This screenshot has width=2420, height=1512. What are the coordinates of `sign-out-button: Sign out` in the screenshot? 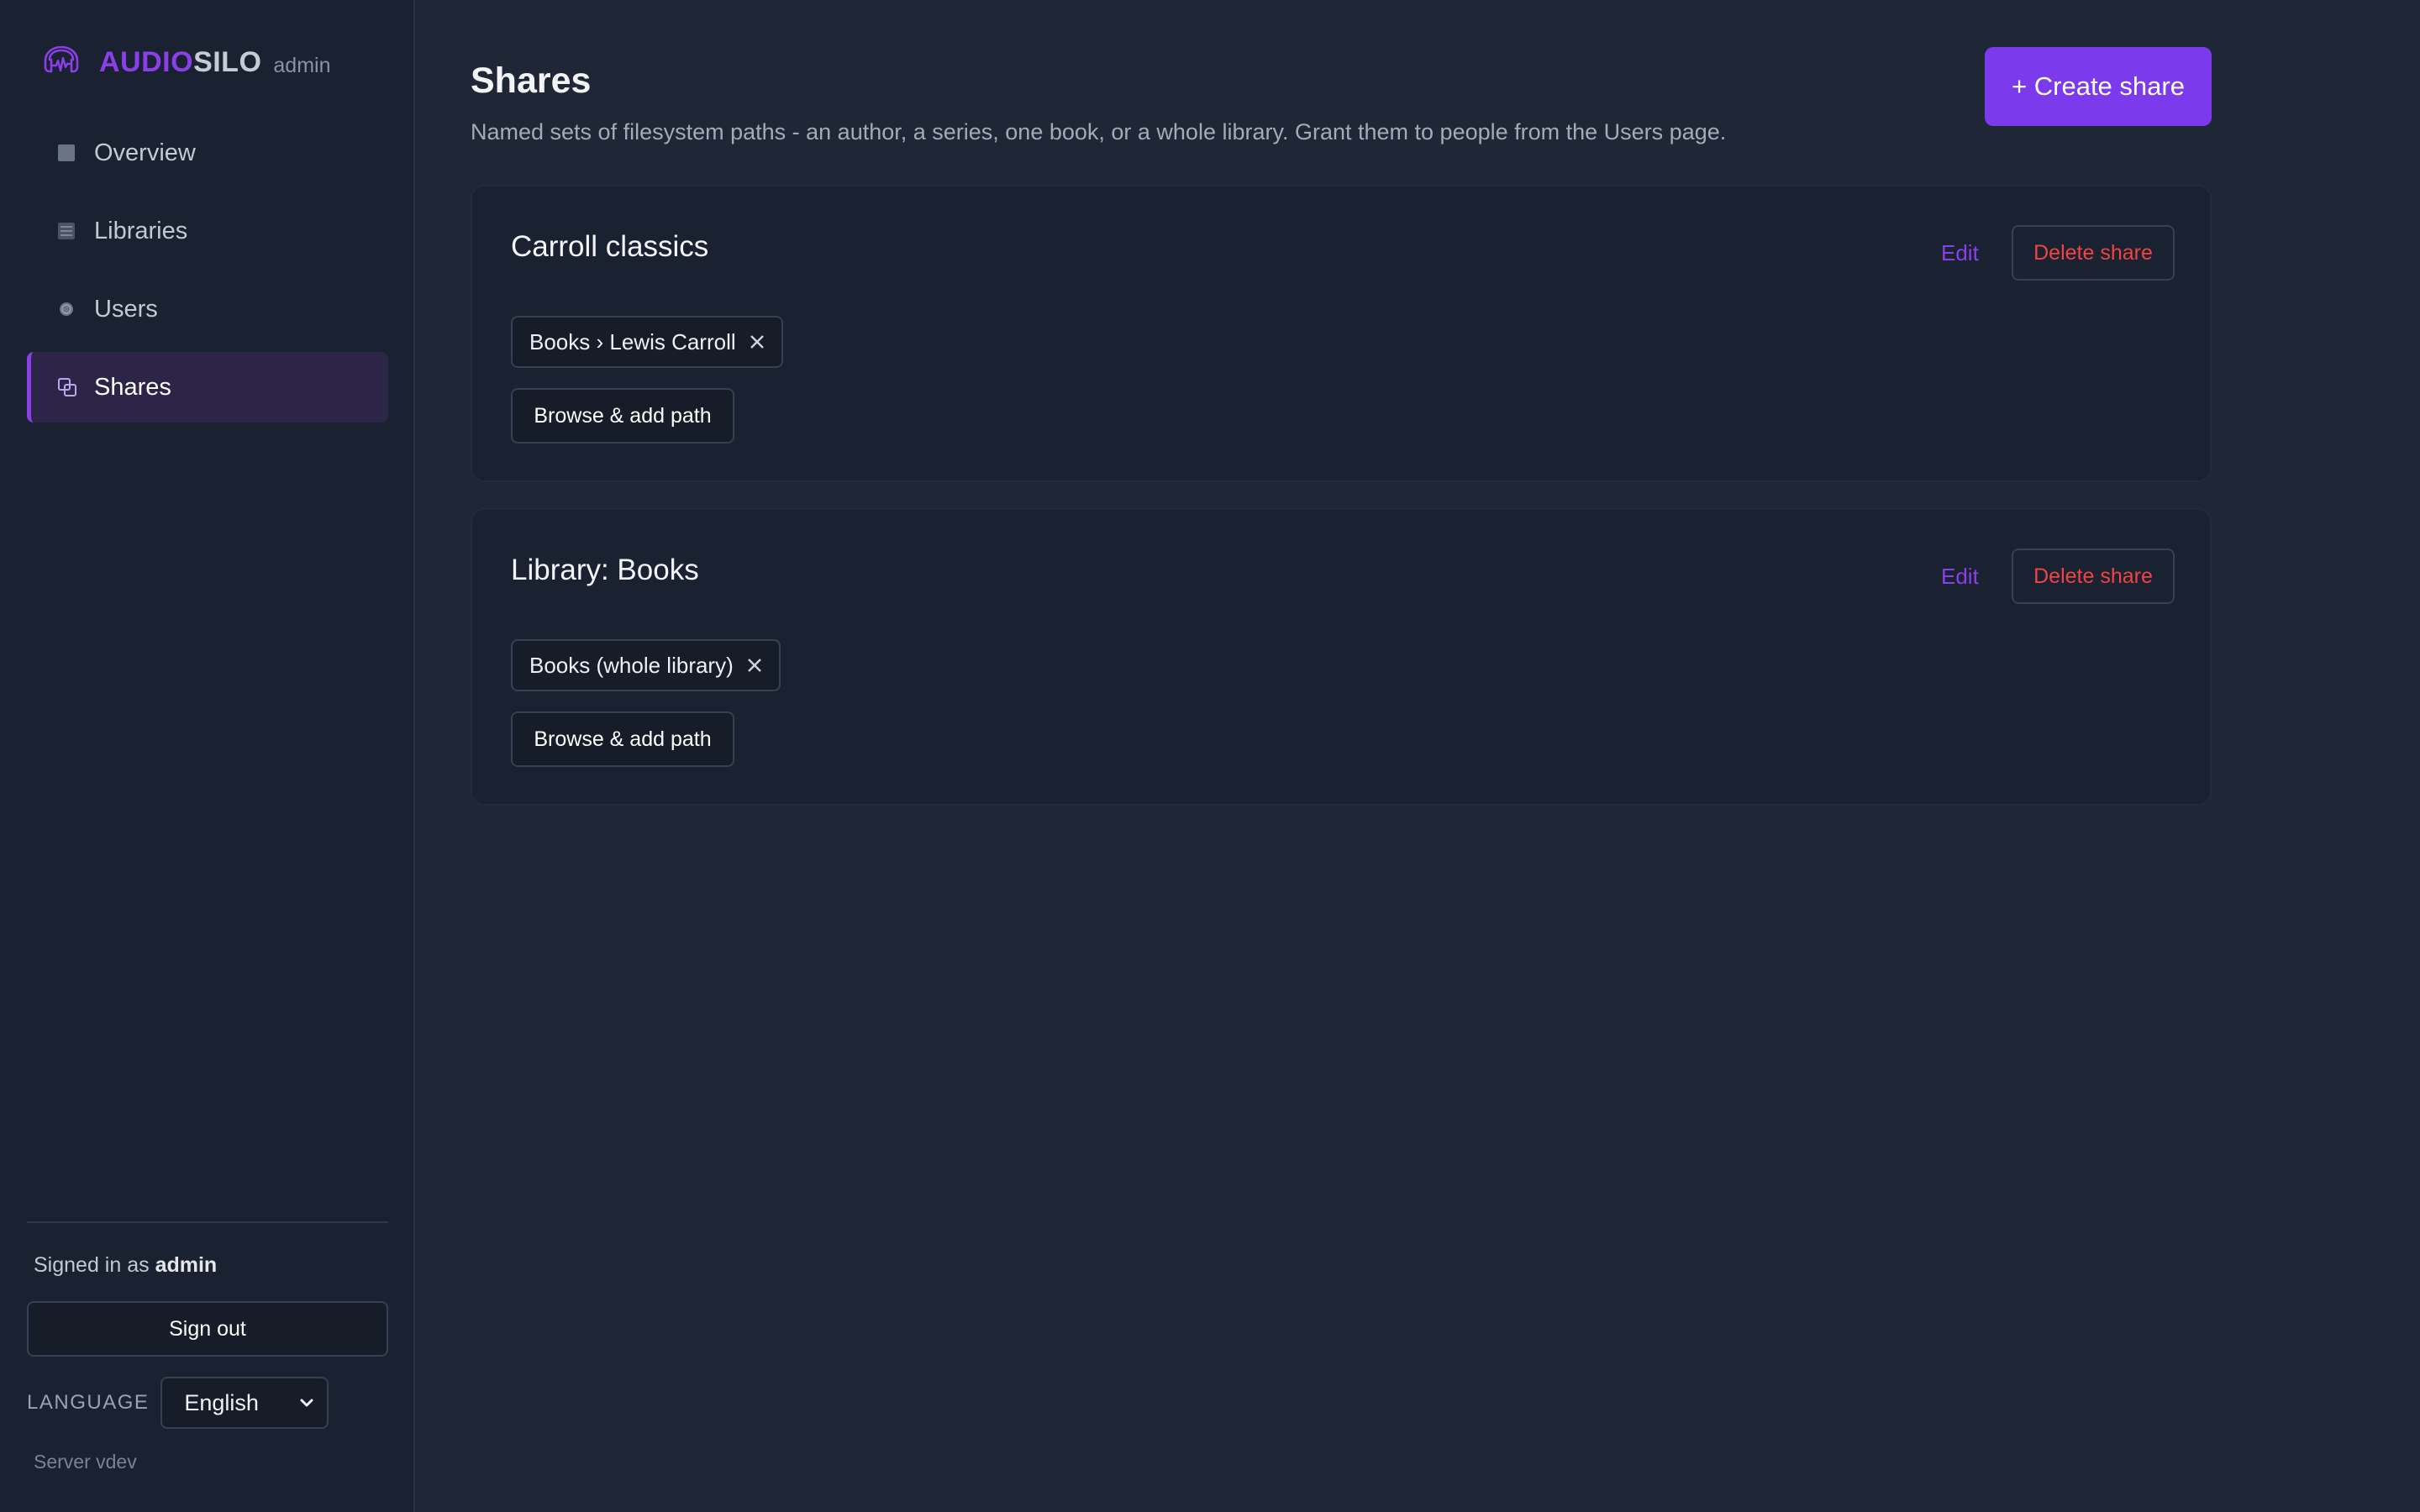 It's located at (207, 1329).